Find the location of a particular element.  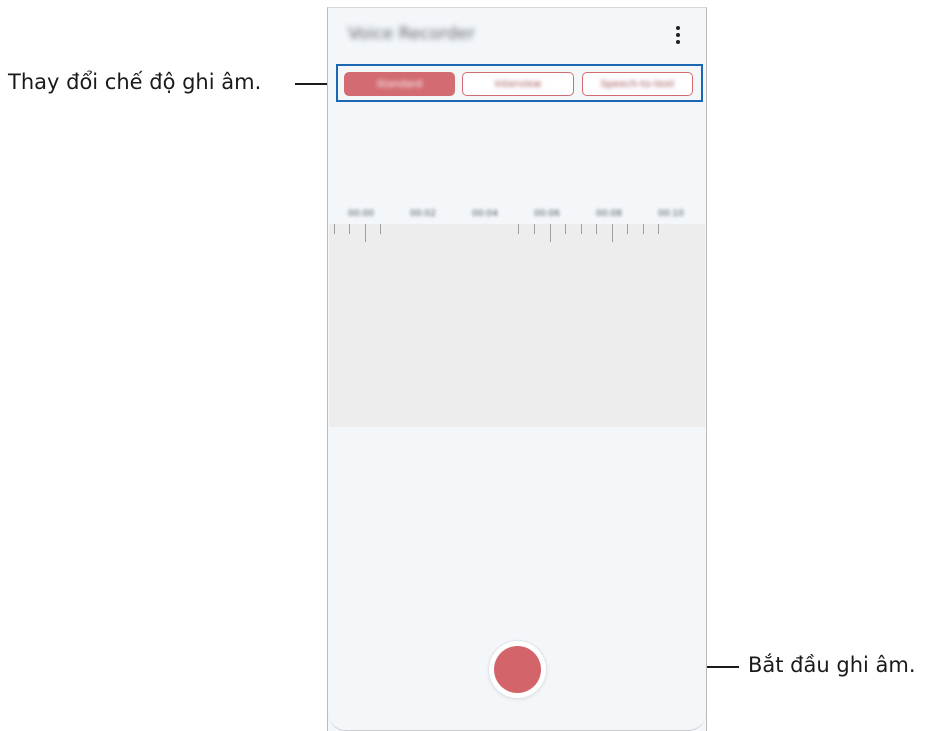

recording-mode-selector: Standard Interview Speech-to-text is located at coordinates (519, 83).